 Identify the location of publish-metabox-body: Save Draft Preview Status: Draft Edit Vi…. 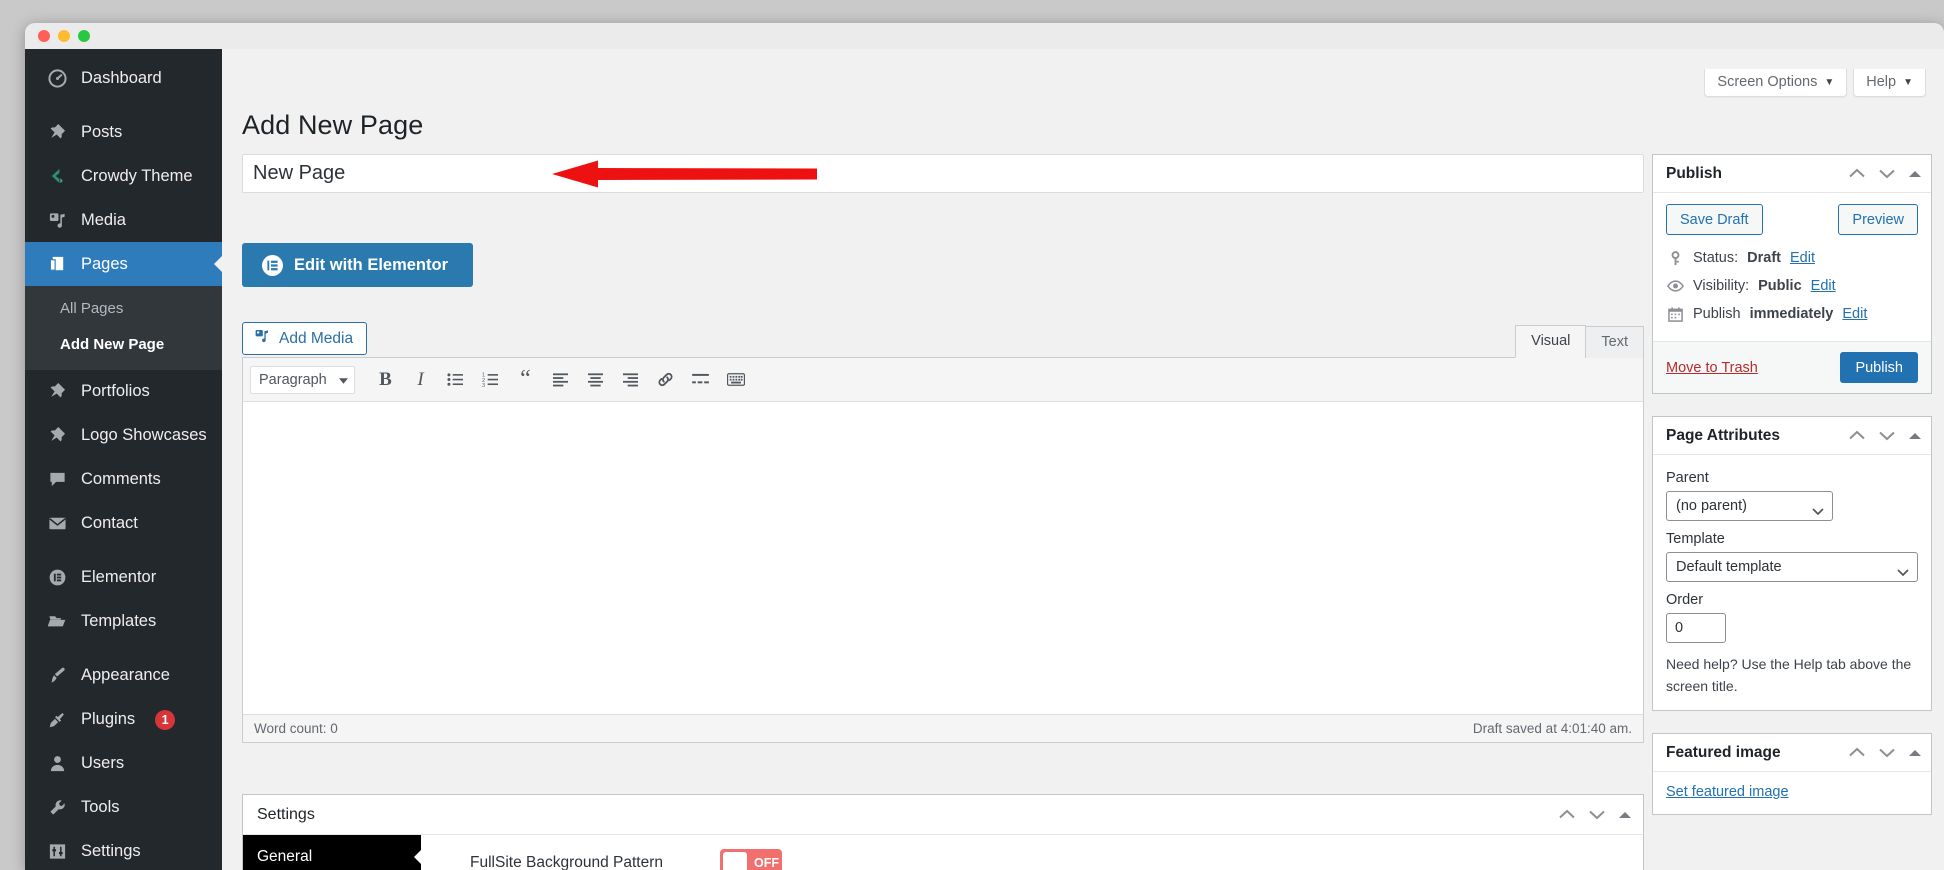
(1792, 267).